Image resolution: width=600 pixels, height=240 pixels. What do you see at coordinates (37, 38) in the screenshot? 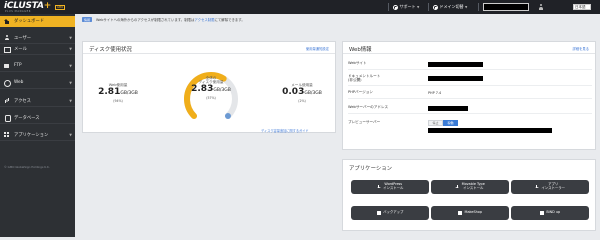
I see `sidebar-item-users: ユーザー ▼` at bounding box center [37, 38].